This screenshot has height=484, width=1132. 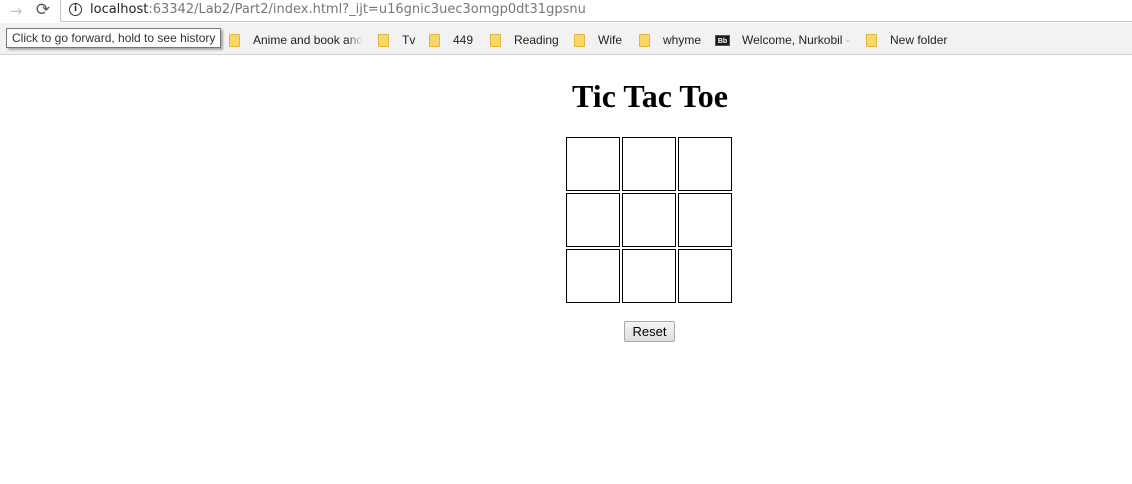 What do you see at coordinates (650, 96) in the screenshot?
I see `page-title: Tic Tac Toe` at bounding box center [650, 96].